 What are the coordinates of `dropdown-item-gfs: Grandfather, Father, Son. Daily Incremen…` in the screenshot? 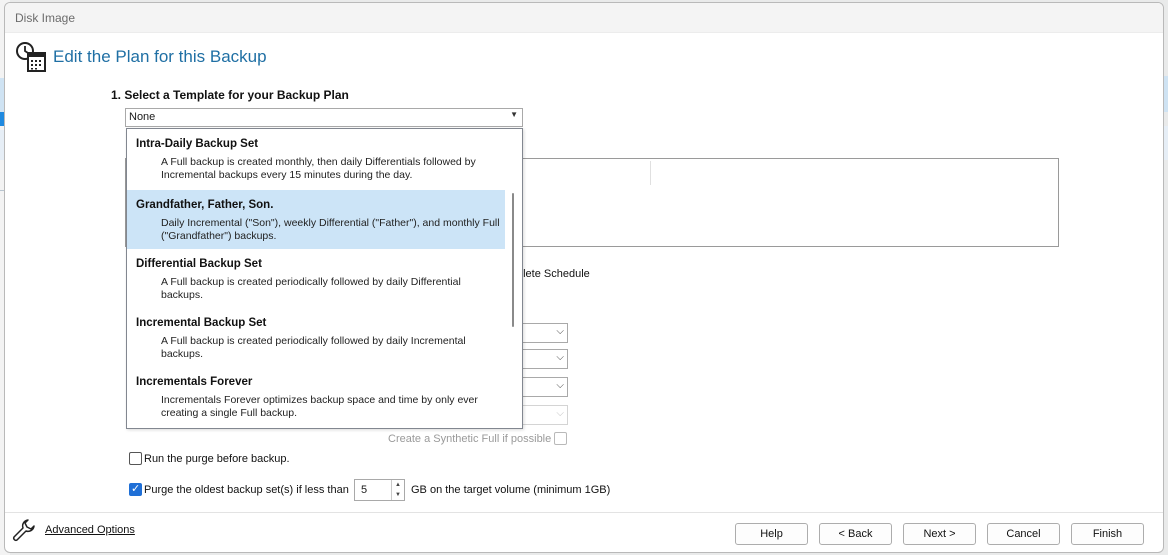 It's located at (316, 219).